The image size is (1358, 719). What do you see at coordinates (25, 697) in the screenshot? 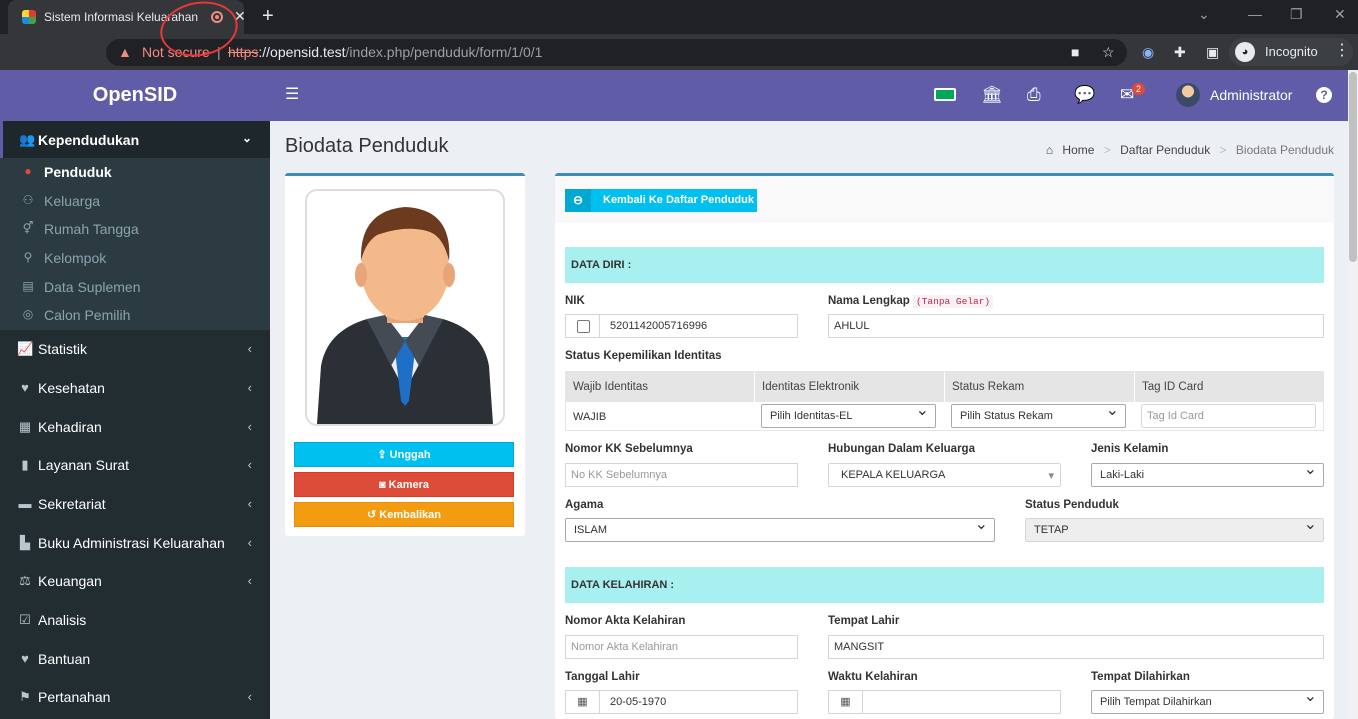
I see `map-signs-icon: ⚑` at bounding box center [25, 697].